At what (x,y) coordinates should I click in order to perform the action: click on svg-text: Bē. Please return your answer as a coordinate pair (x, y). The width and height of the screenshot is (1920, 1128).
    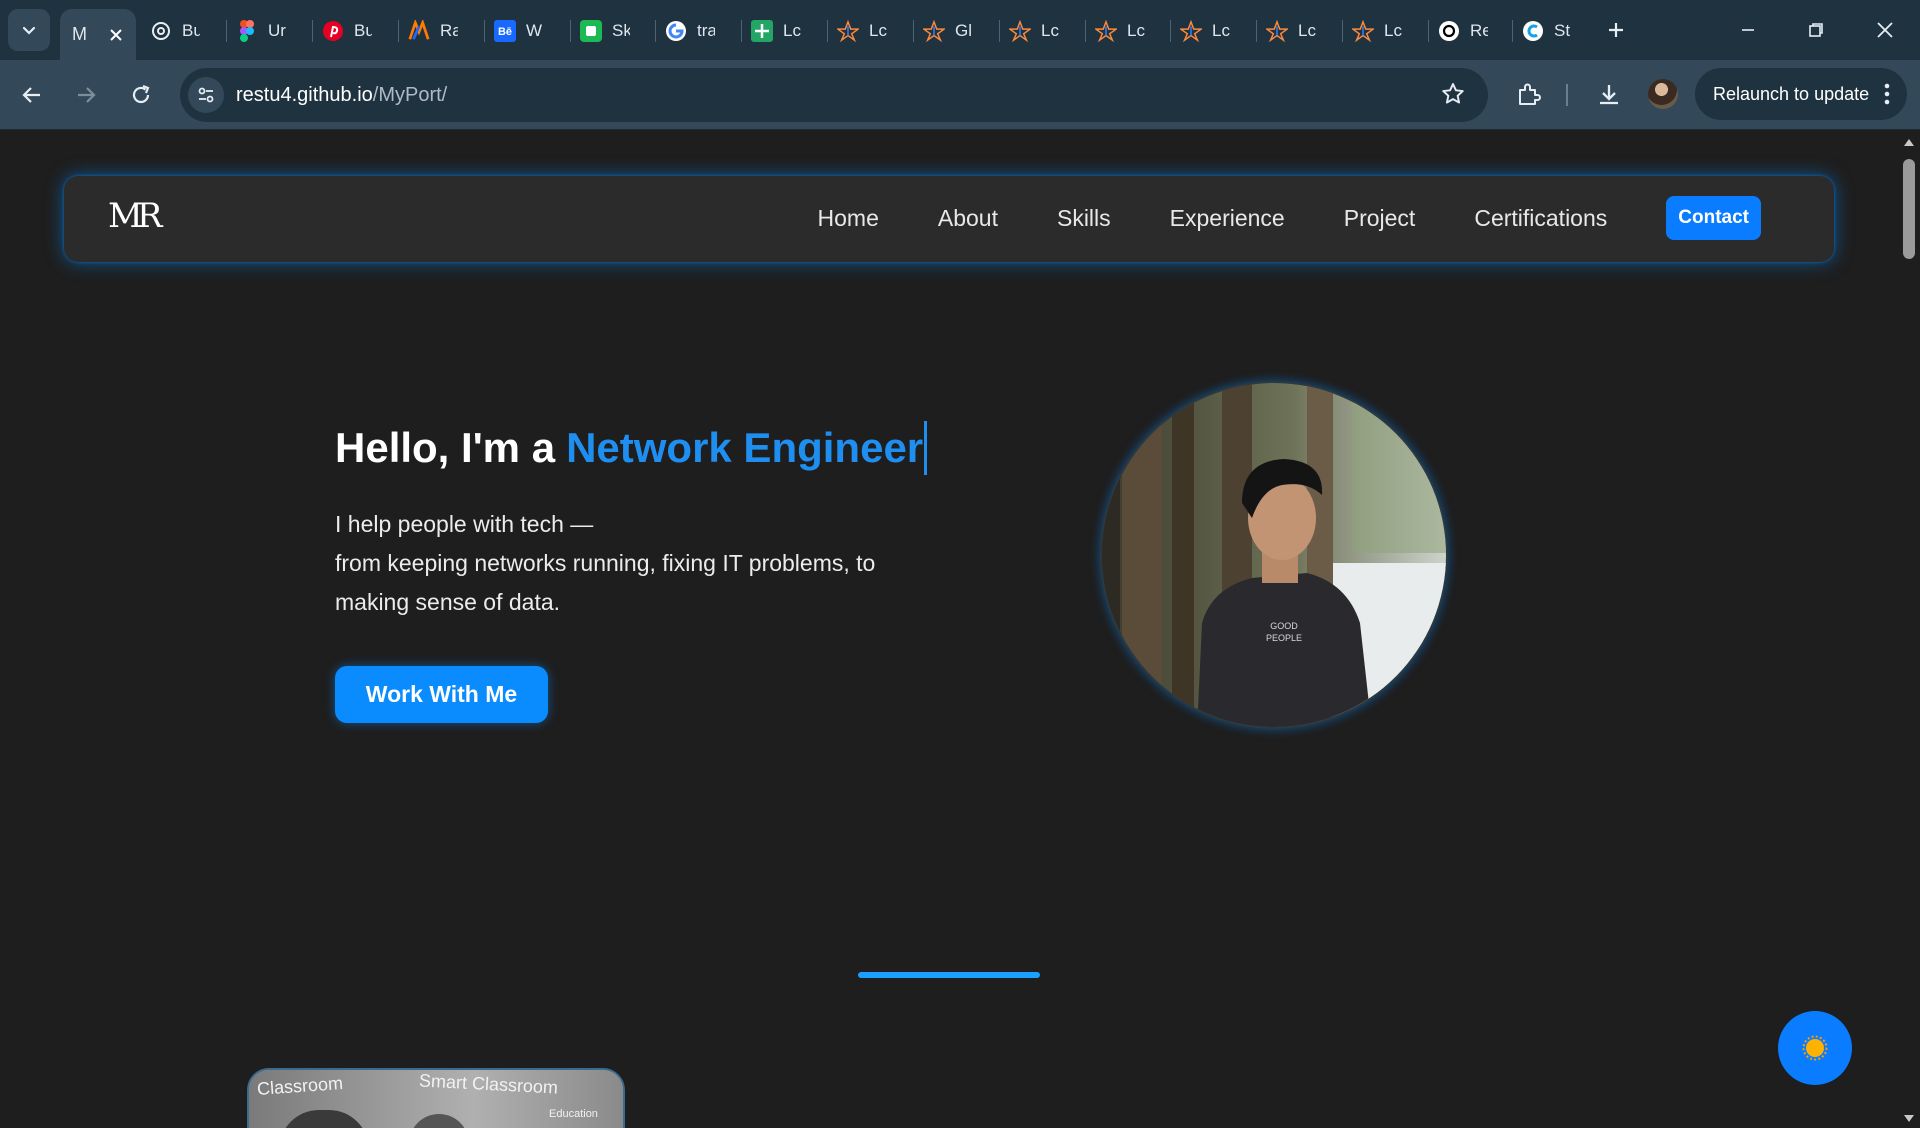
    Looking at the image, I should click on (505, 32).